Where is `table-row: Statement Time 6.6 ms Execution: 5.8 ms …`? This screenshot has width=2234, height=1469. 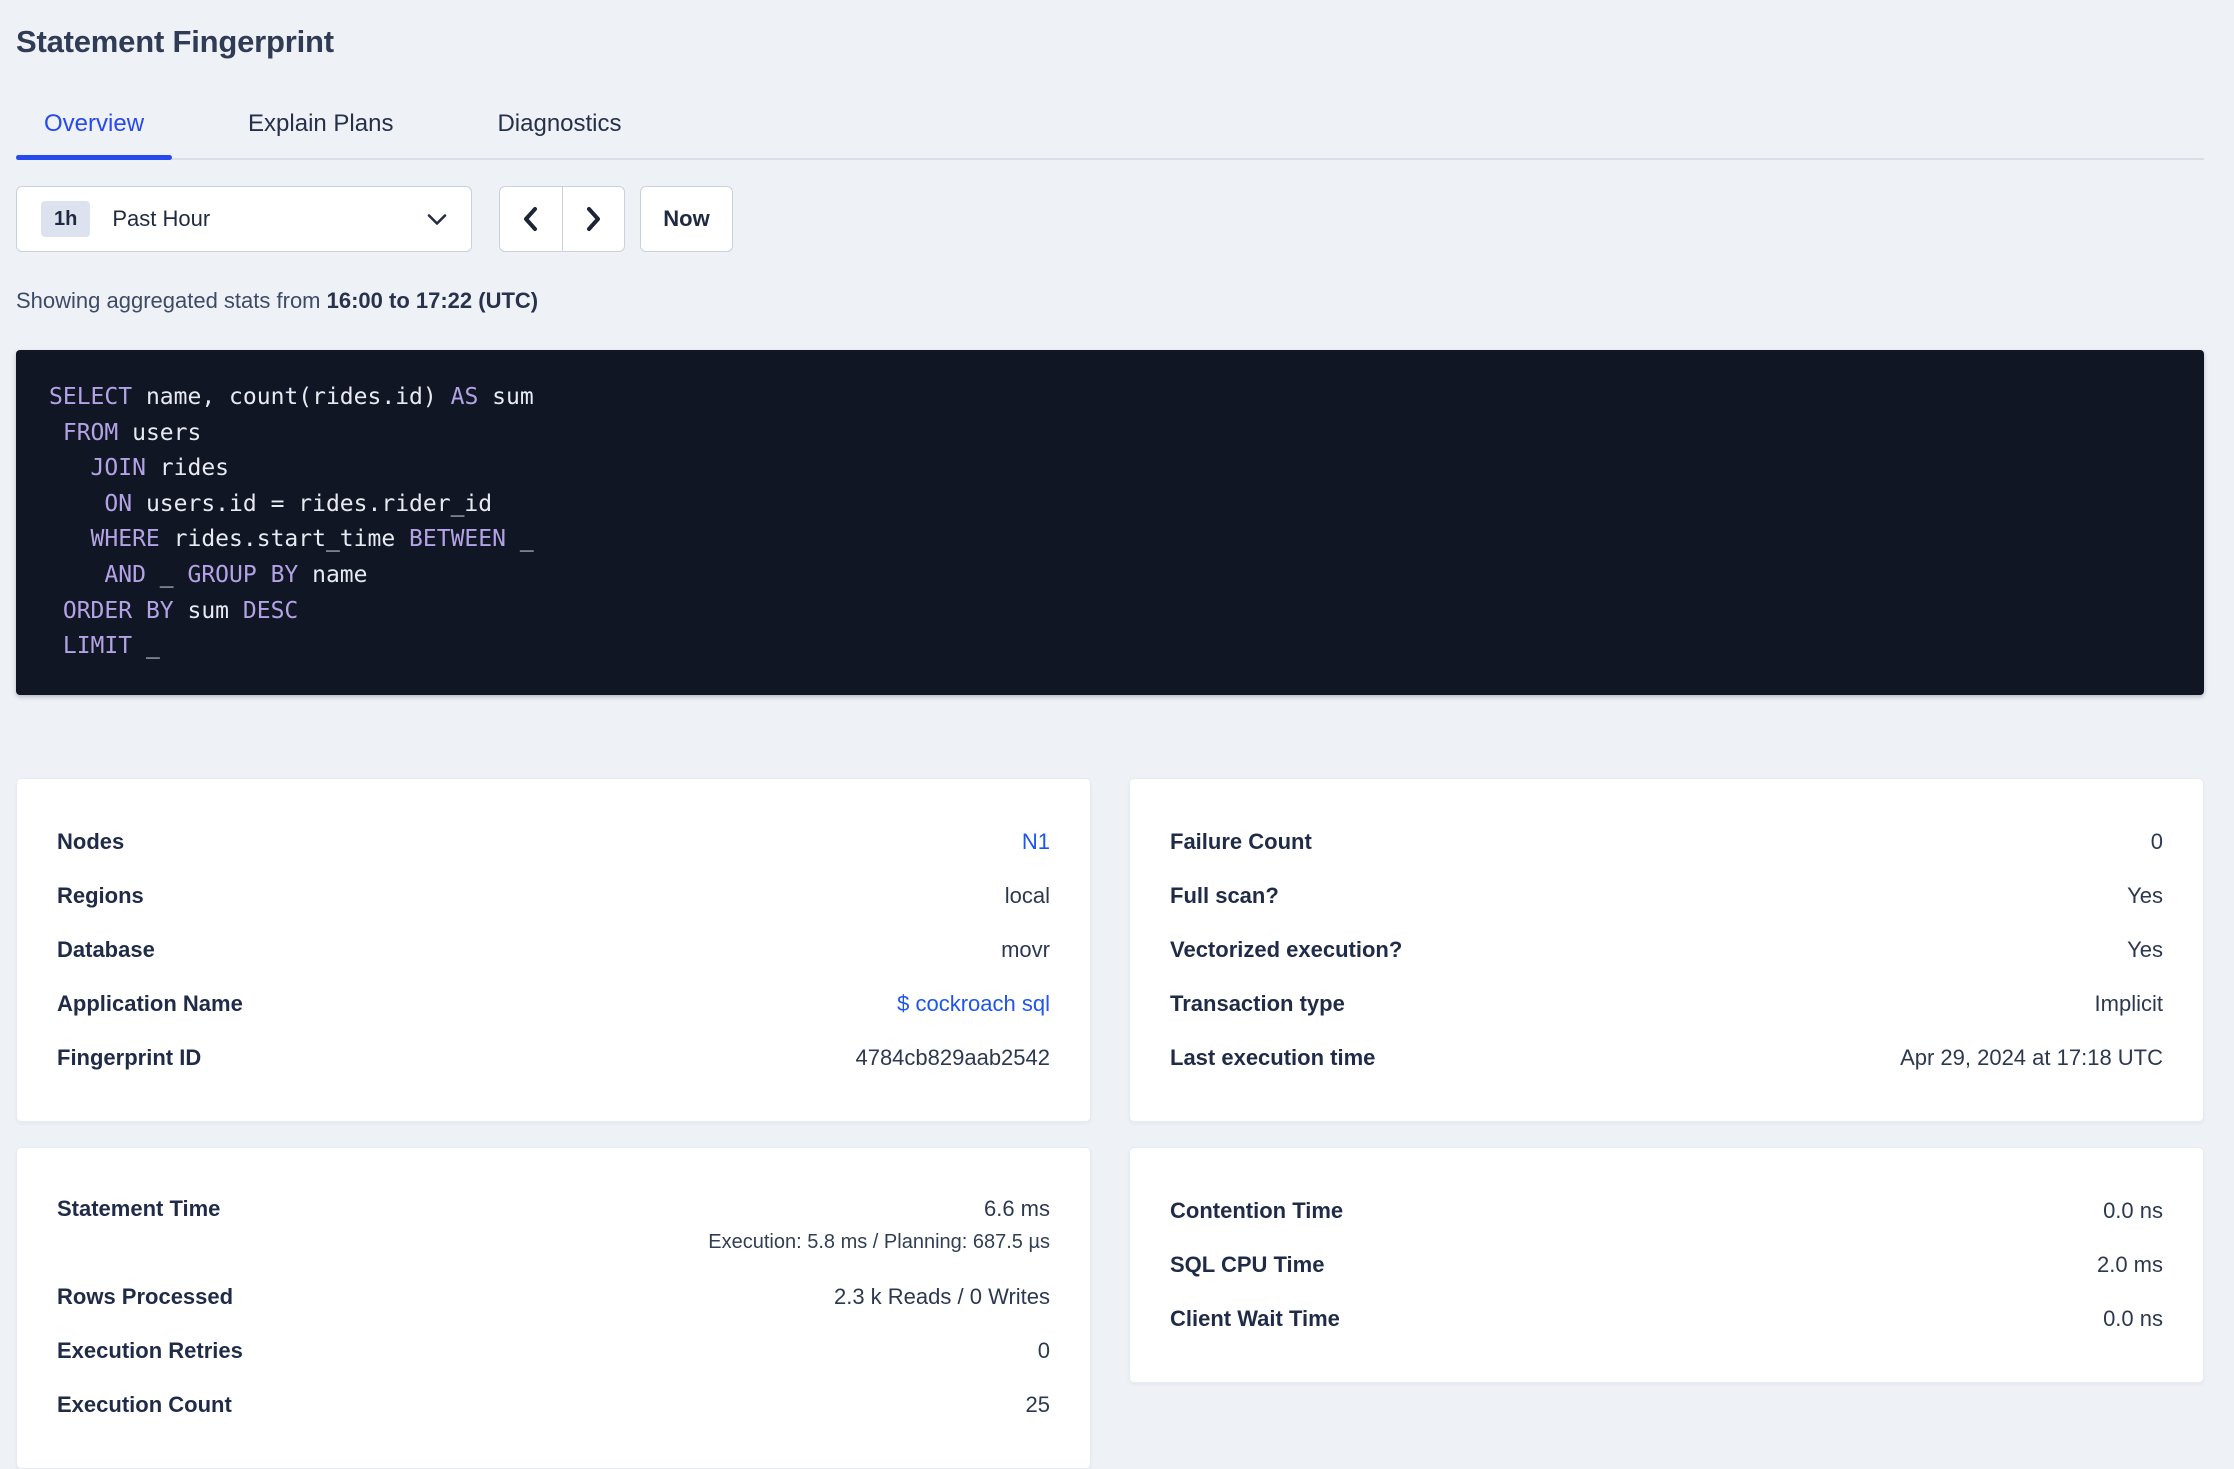
table-row: Statement Time 6.6 ms Execution: 5.8 ms … is located at coordinates (553, 1227).